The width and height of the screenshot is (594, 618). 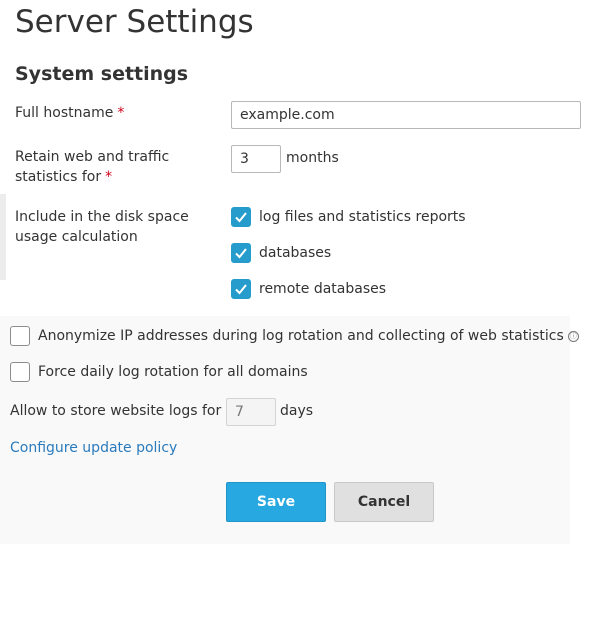 I want to click on page-edge-marker, so click(x=3, y=237).